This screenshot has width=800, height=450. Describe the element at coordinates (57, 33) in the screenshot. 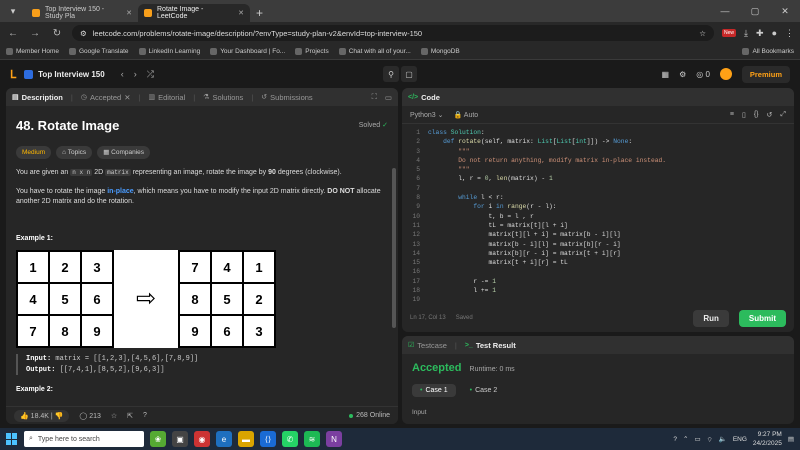

I see `reload-icon: ↻` at that location.